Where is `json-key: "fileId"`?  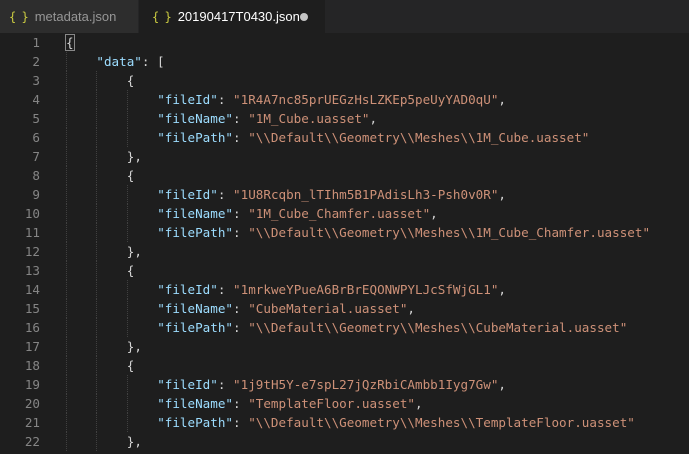 json-key: "fileId" is located at coordinates (187, 99).